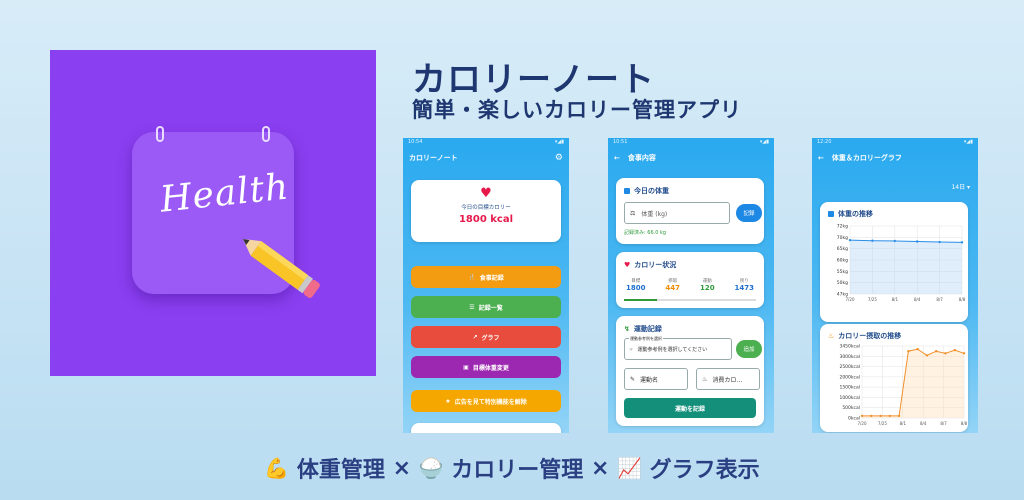  I want to click on pencil-icon: ✎, so click(633, 379).